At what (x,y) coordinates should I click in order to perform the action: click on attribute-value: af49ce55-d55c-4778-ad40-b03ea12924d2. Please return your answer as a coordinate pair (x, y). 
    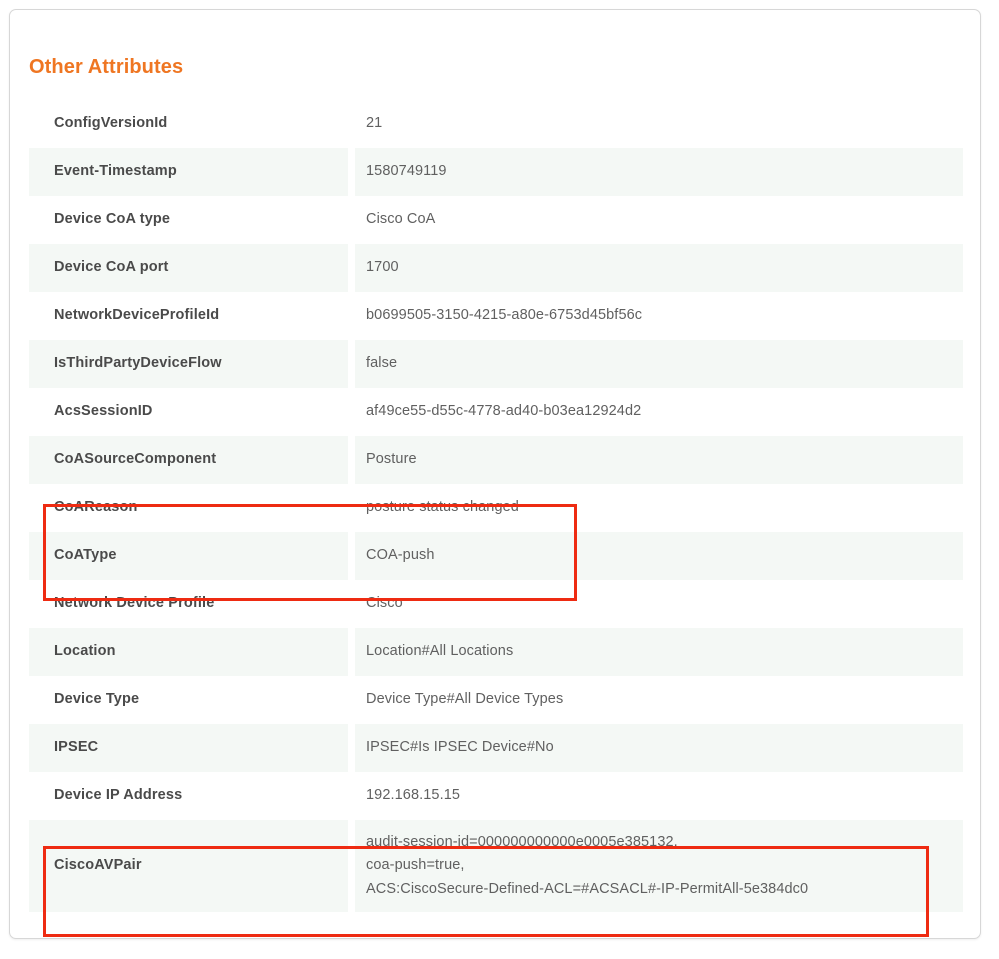
    Looking at the image, I should click on (504, 411).